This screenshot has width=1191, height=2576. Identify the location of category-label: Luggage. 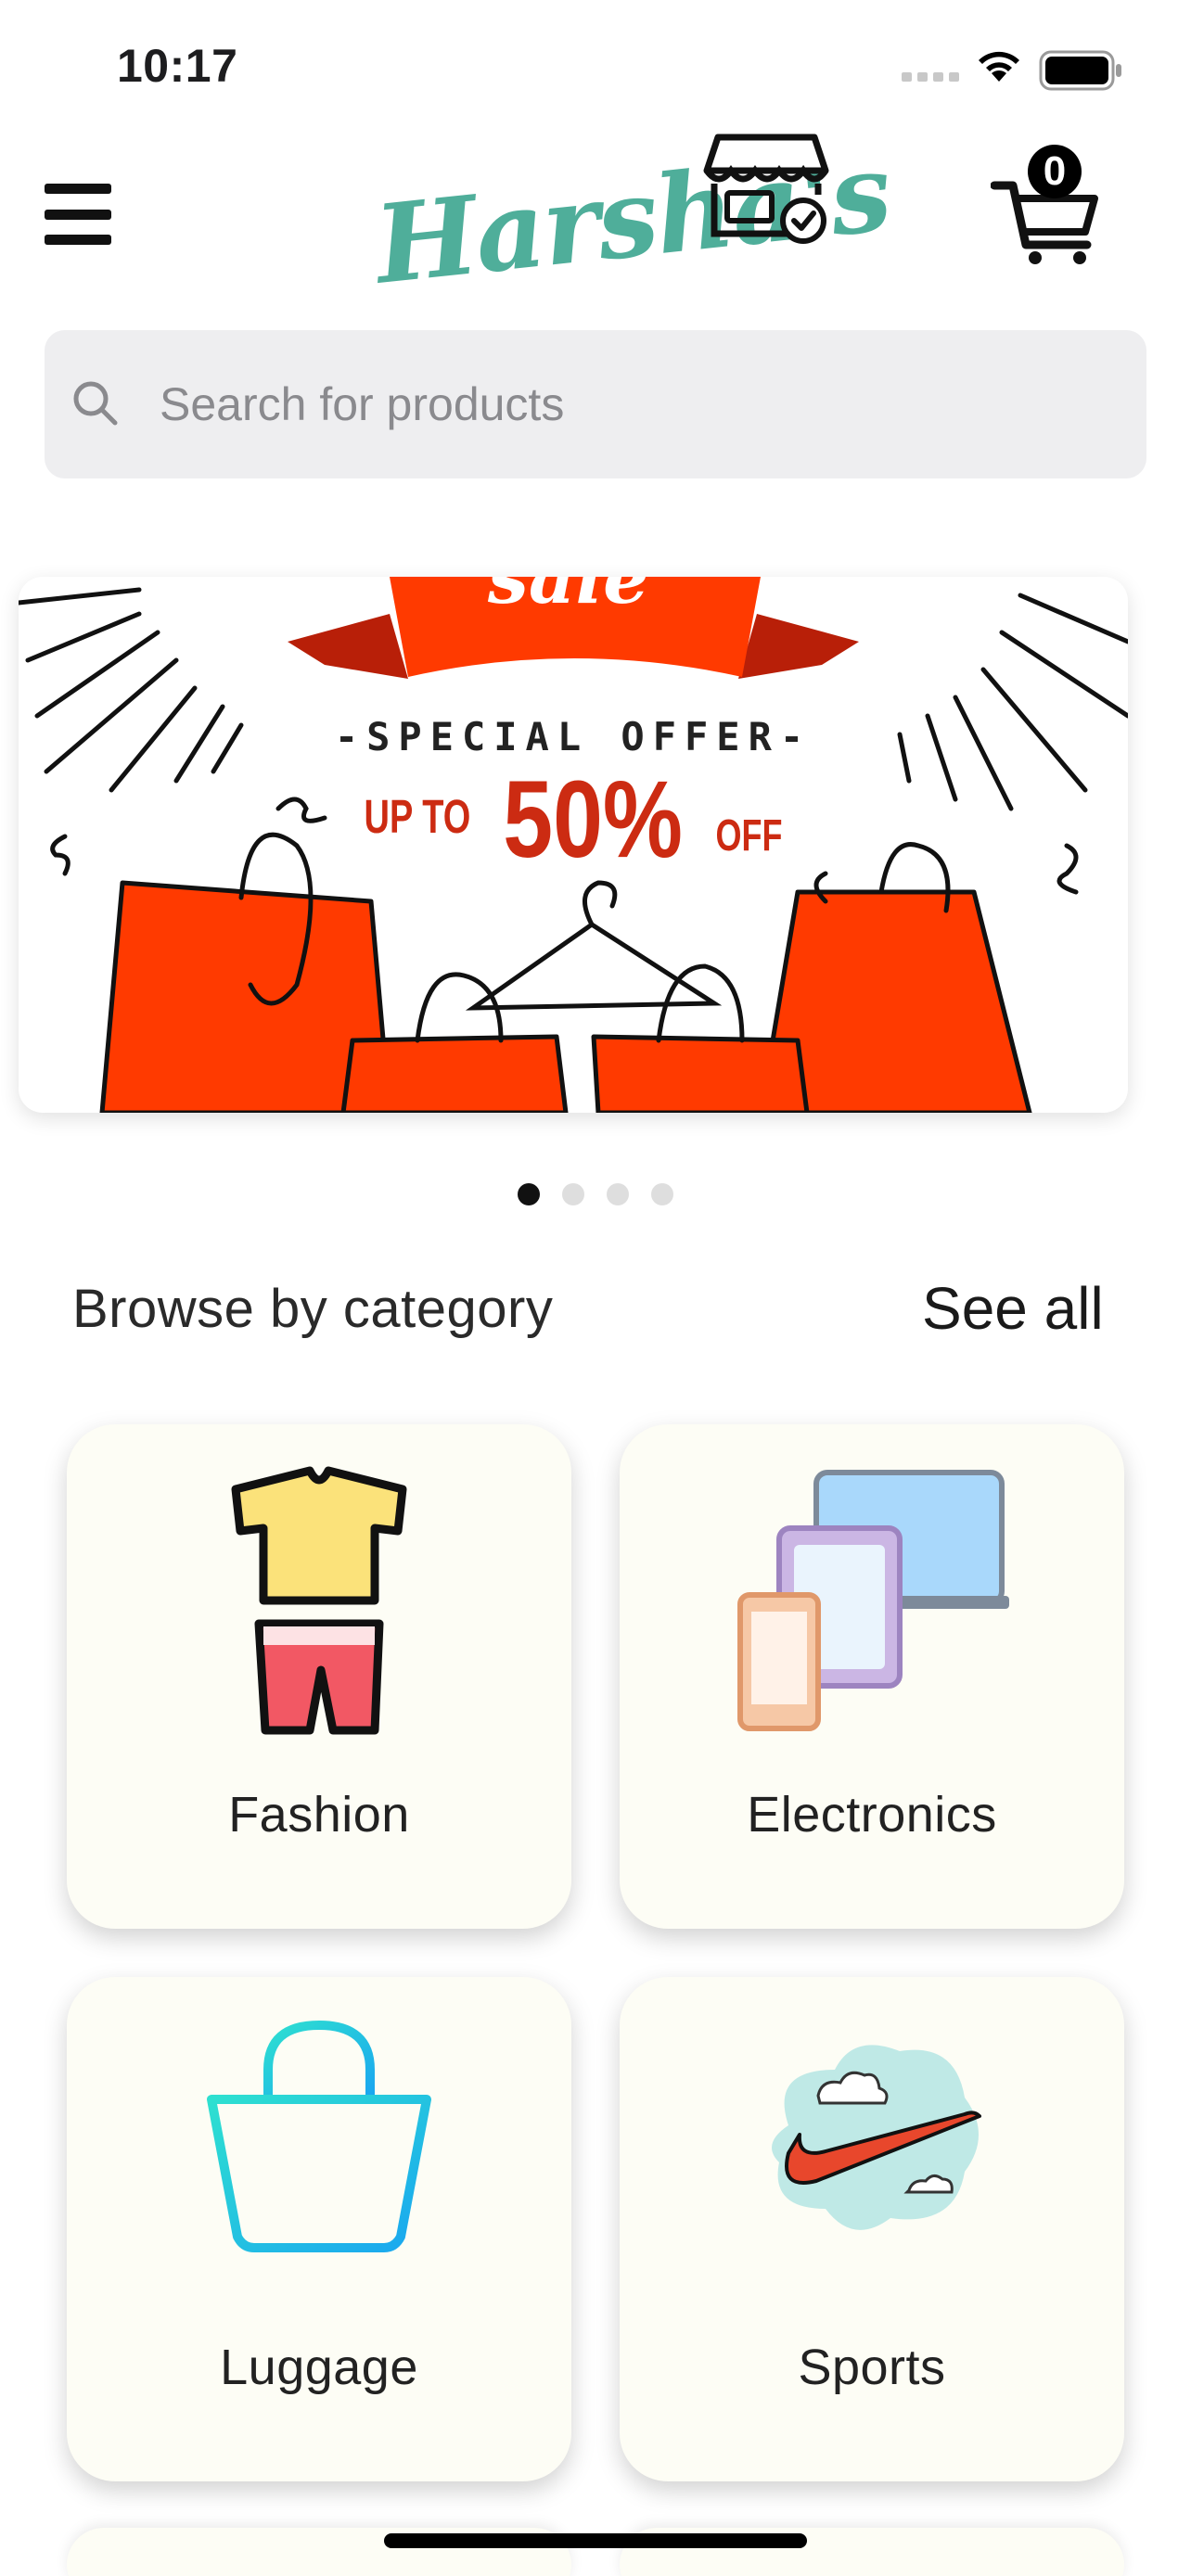
(319, 2367).